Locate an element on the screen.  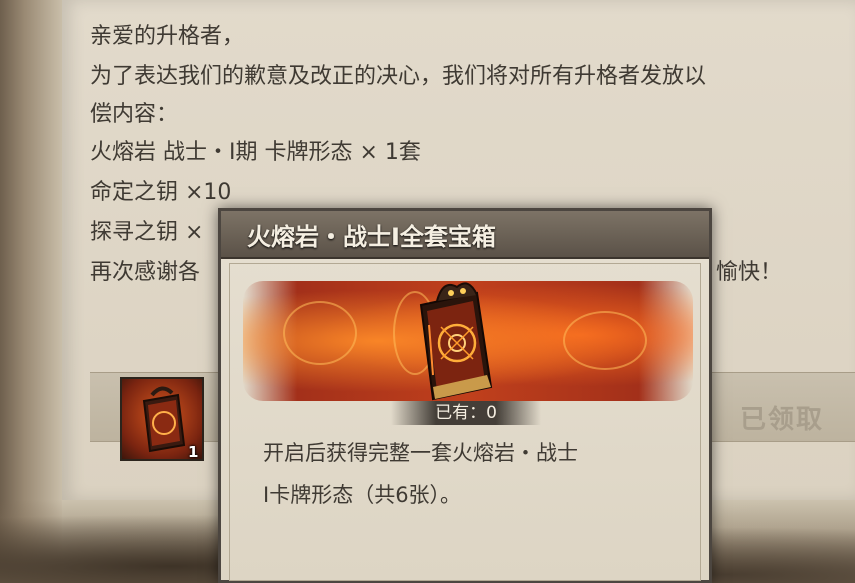
lava-chest-book-icon is located at coordinates (456, 341).